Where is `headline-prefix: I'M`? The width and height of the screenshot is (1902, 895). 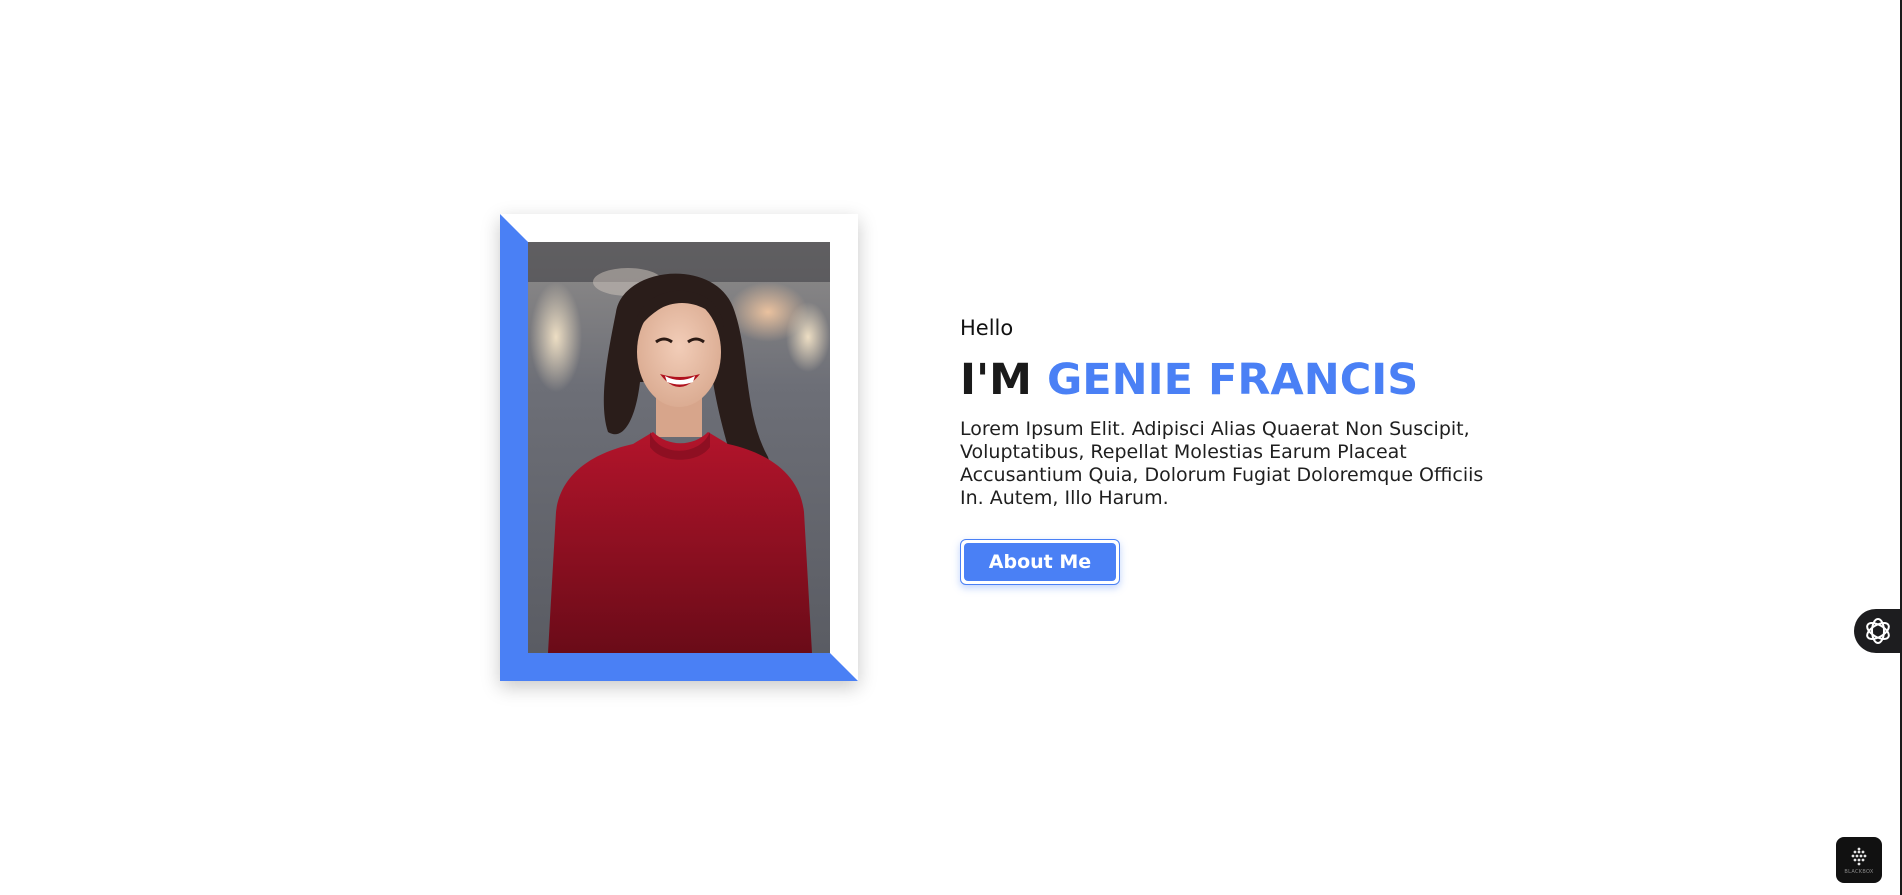
headline-prefix: I'M is located at coordinates (996, 380).